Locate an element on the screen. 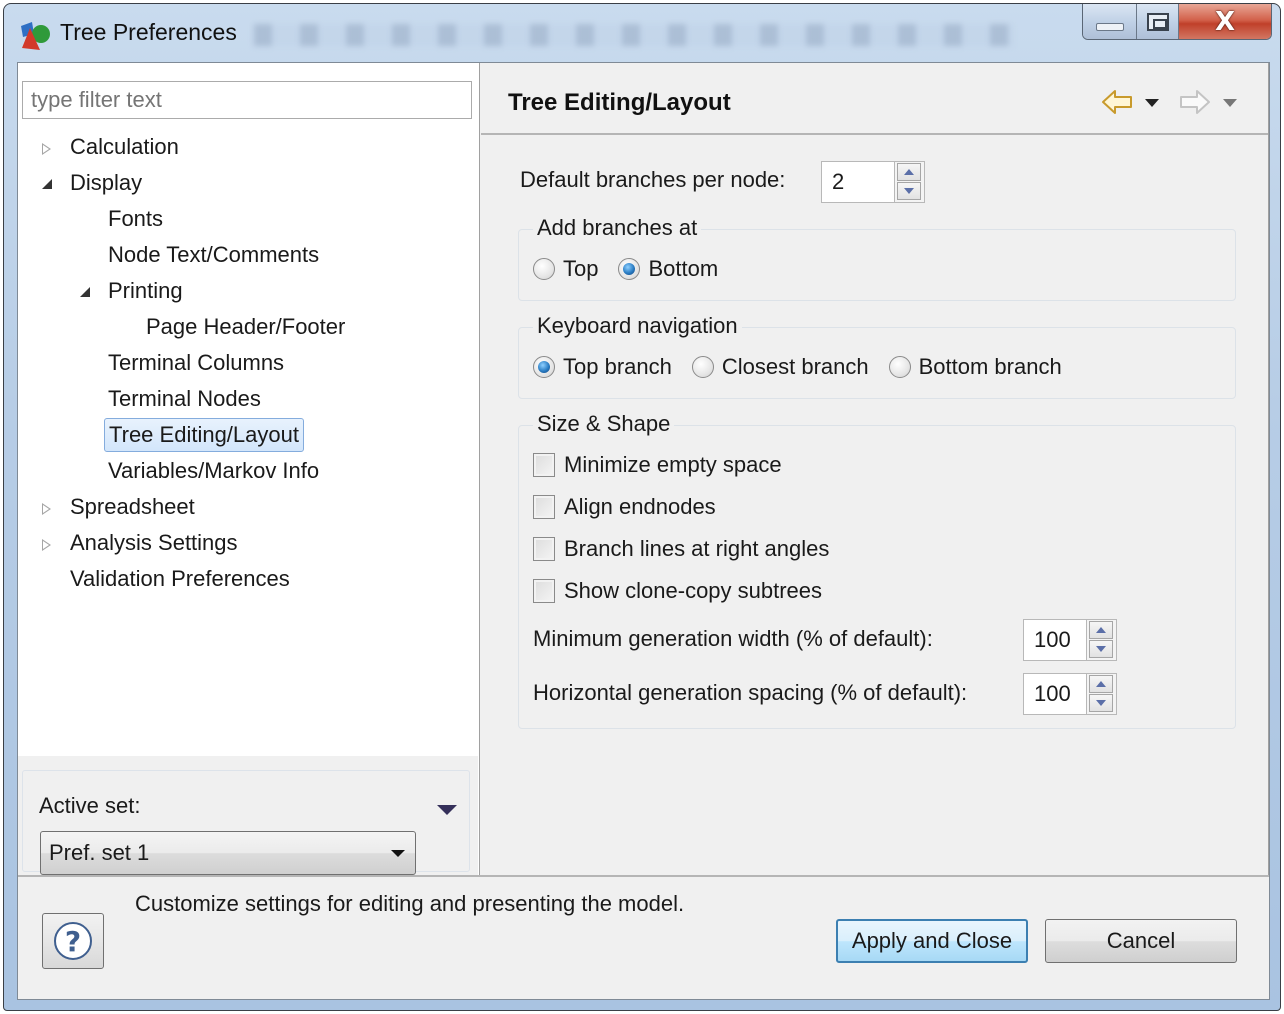 This screenshot has height=1014, width=1284. size-shape-title: Size & Shape is located at coordinates (604, 424).